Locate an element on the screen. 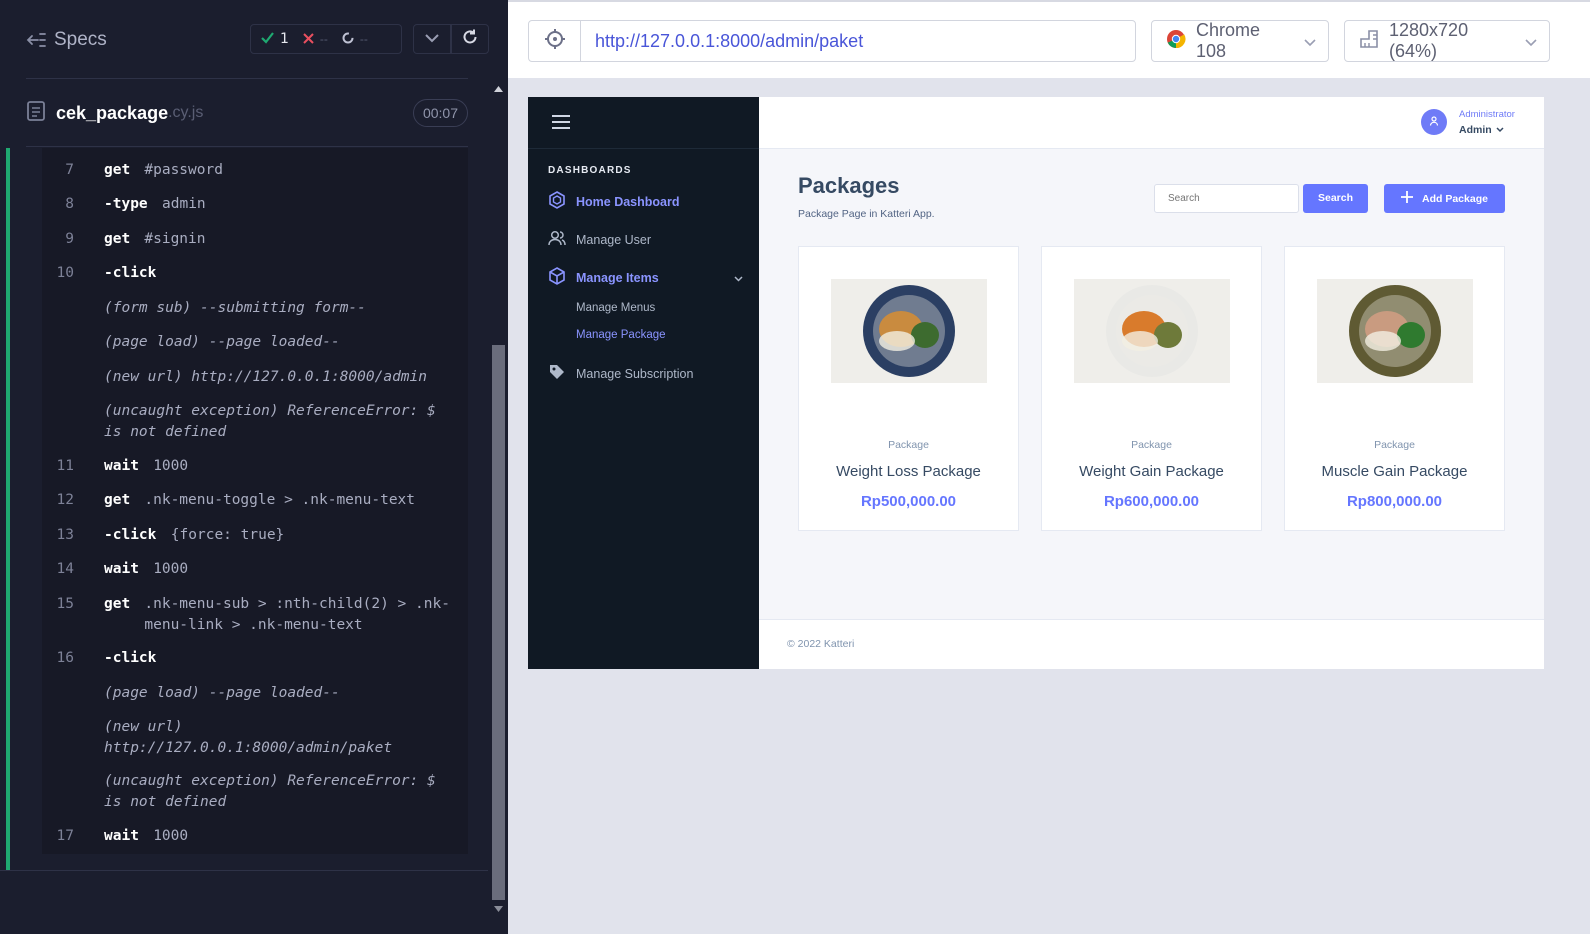 The height and width of the screenshot is (934, 1590). browser-selector: Chrome 108 is located at coordinates (1240, 41).